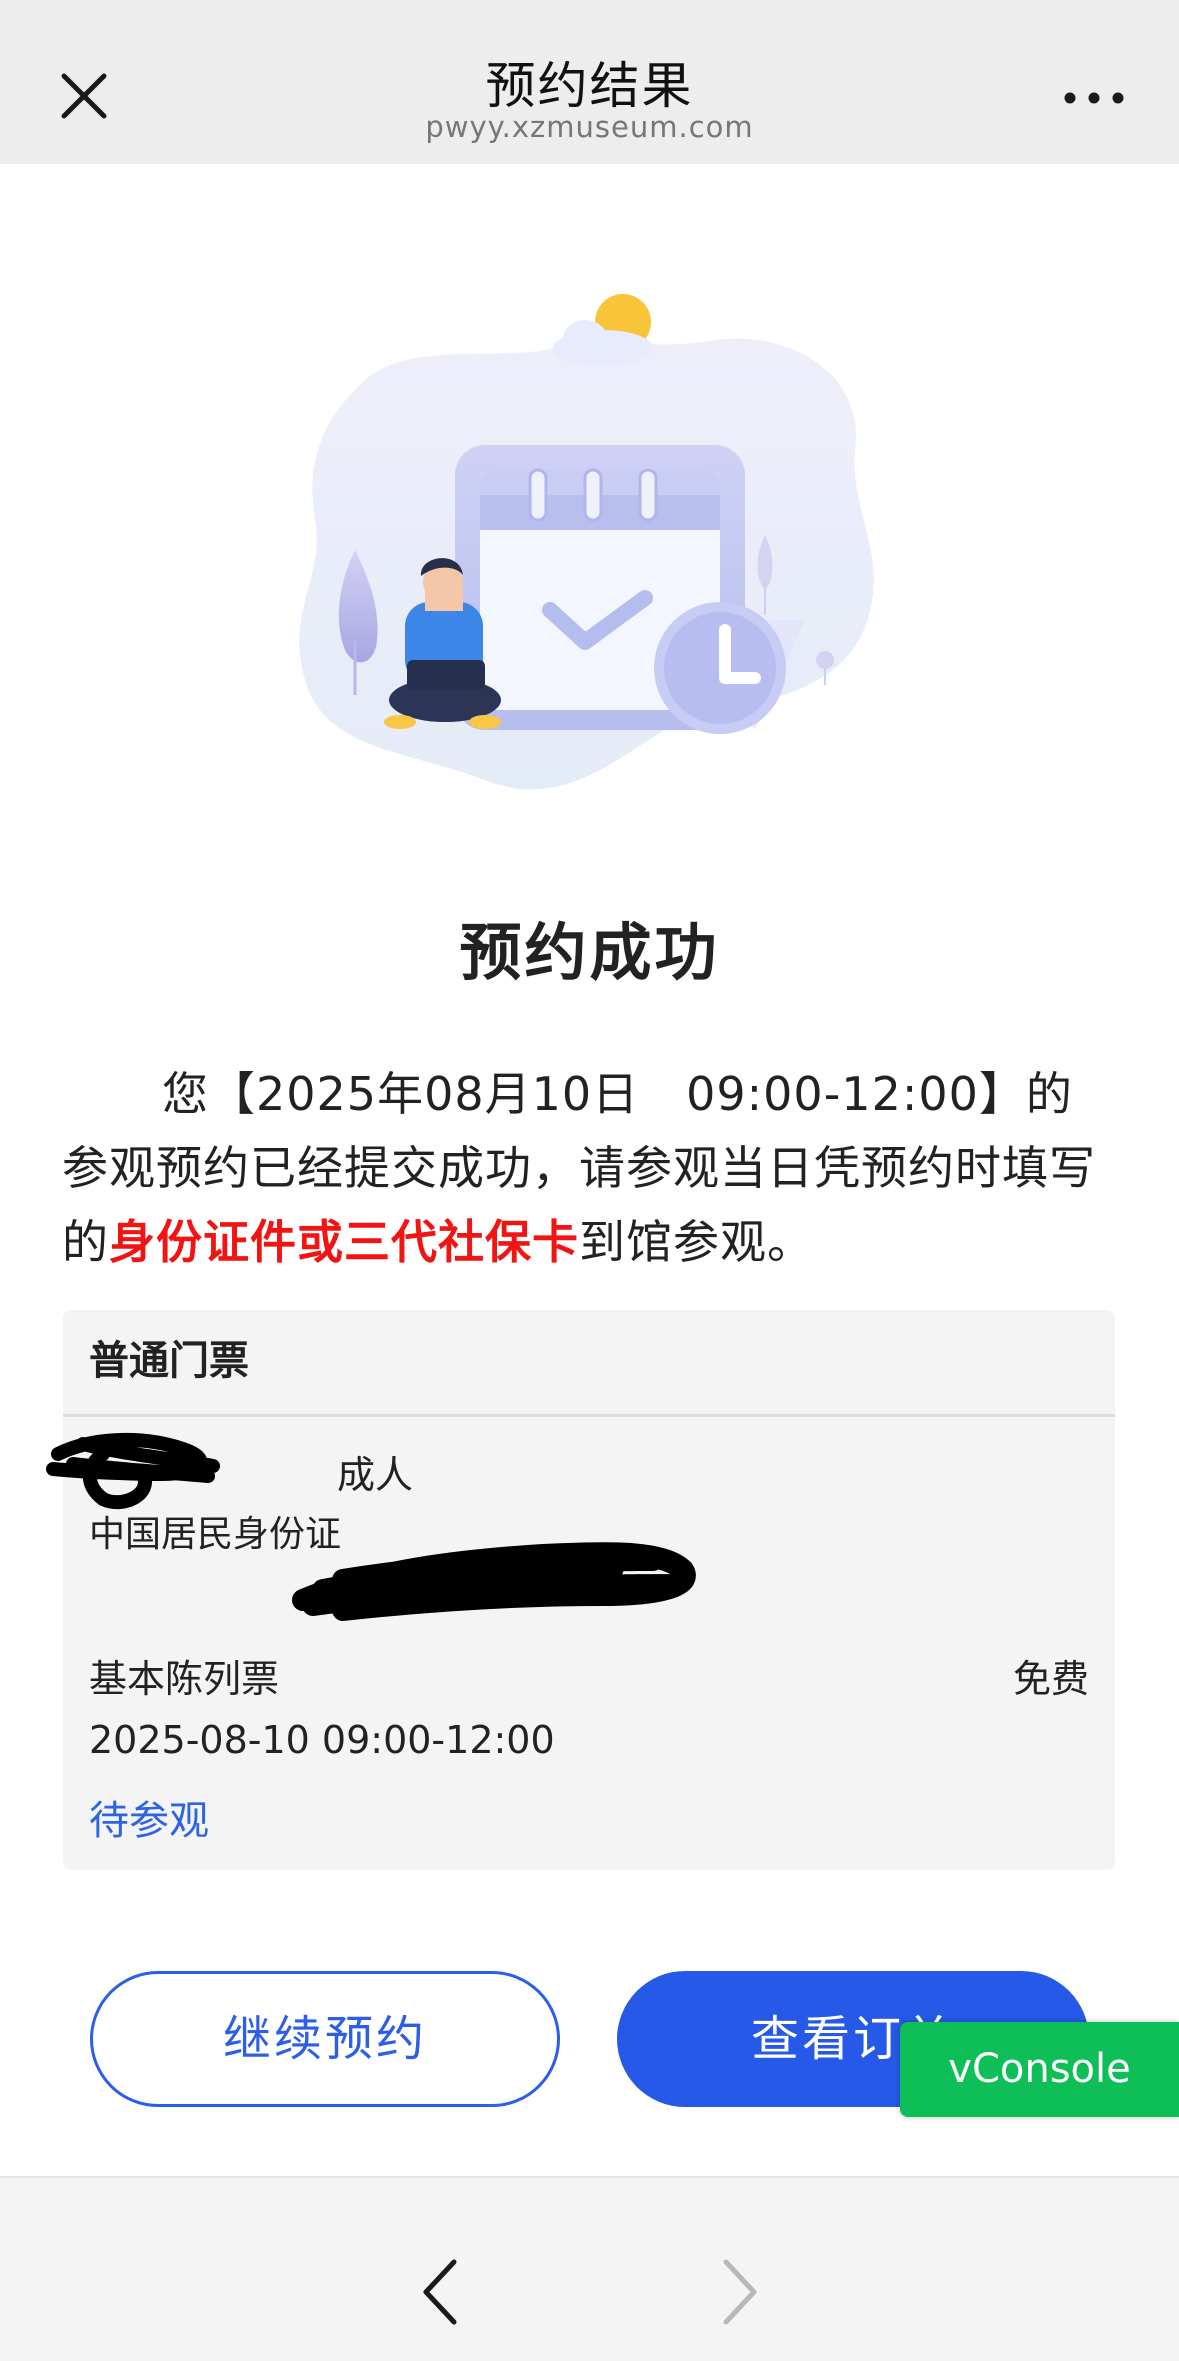 This screenshot has width=1179, height=2361. What do you see at coordinates (589, 127) in the screenshot?
I see `page-domain: pwyy.xzmuseum.com` at bounding box center [589, 127].